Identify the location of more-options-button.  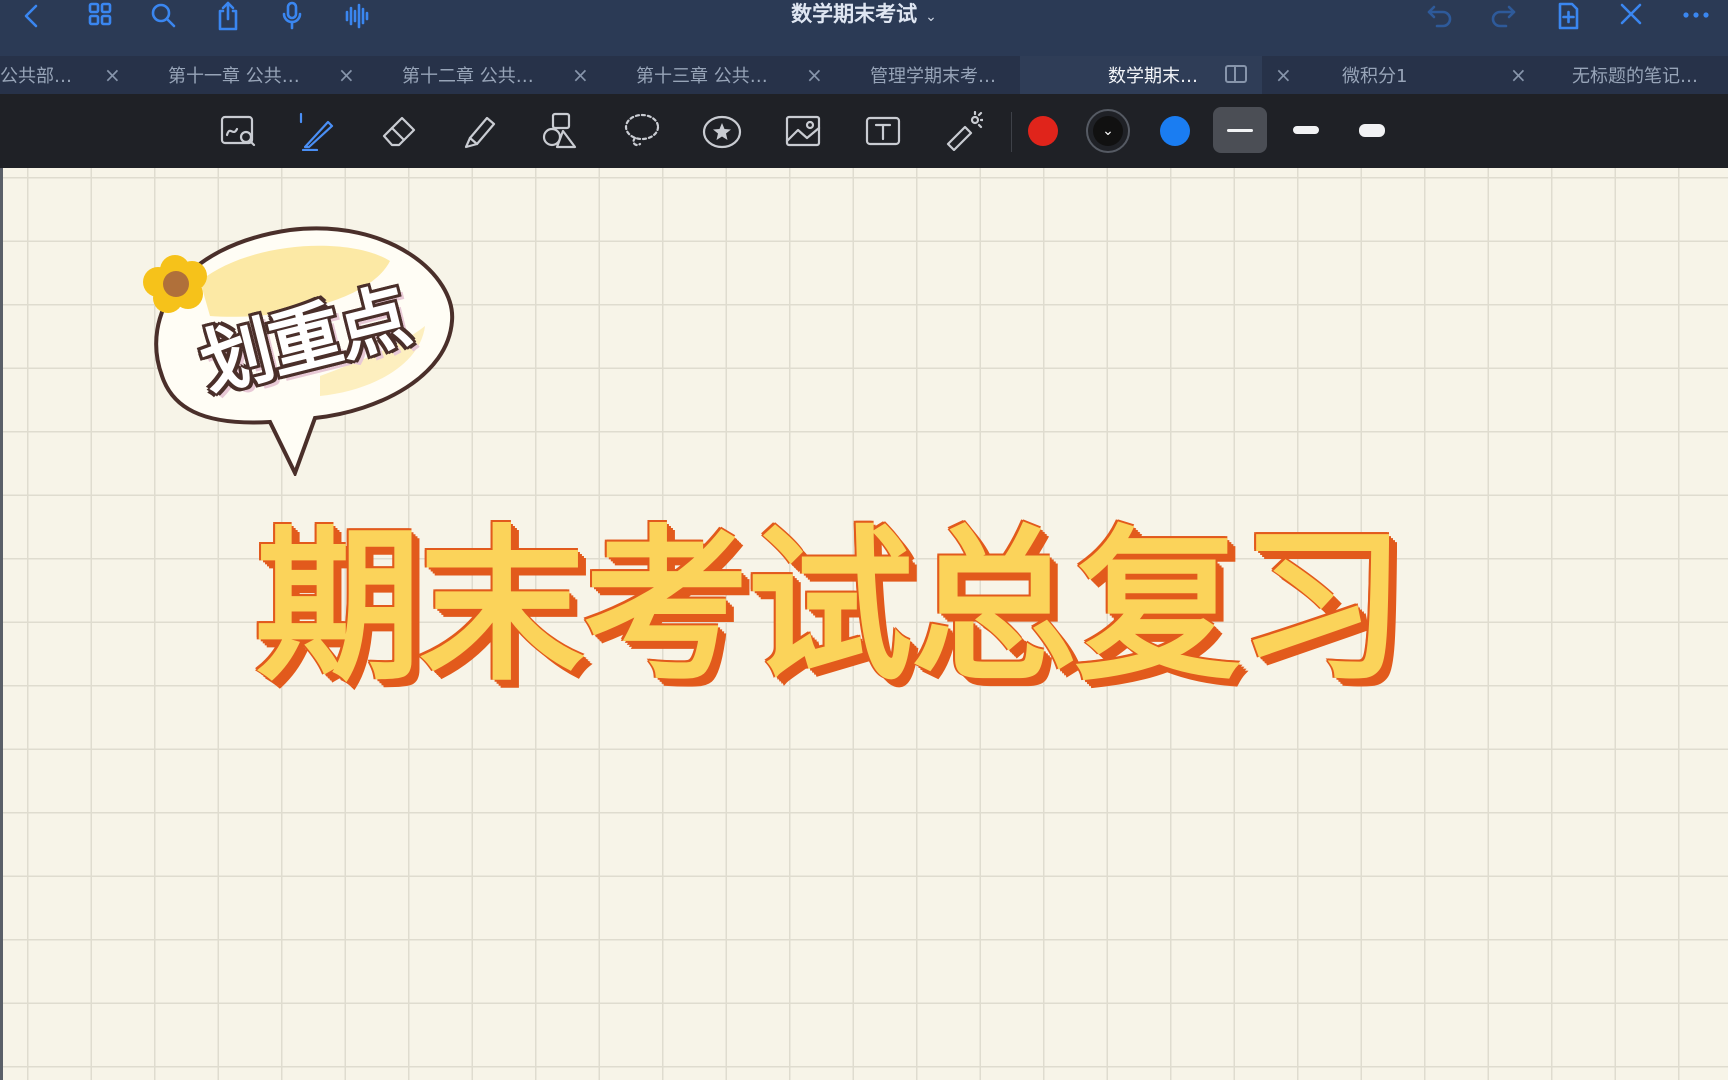
(1696, 16).